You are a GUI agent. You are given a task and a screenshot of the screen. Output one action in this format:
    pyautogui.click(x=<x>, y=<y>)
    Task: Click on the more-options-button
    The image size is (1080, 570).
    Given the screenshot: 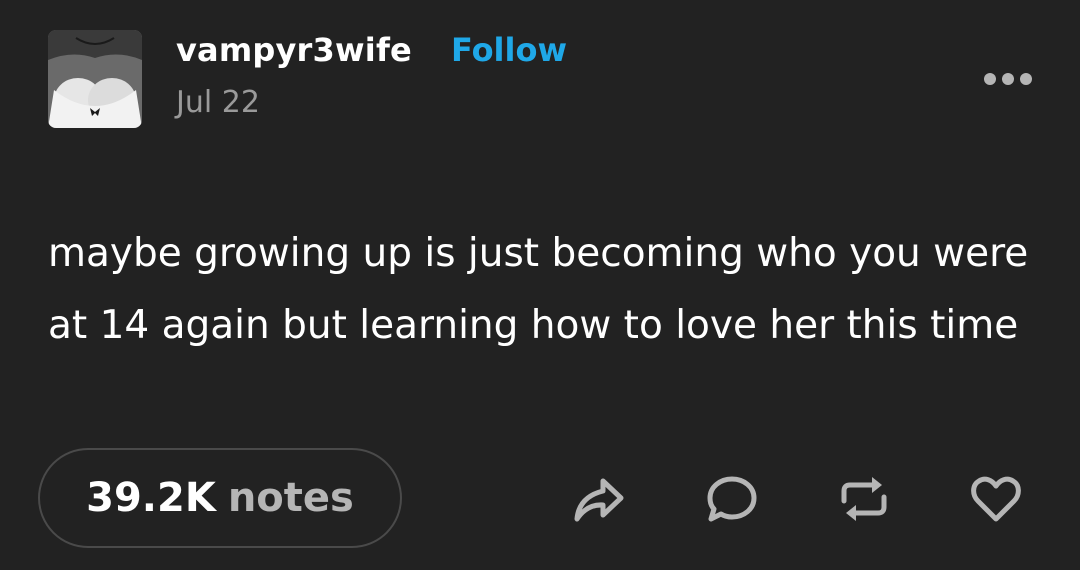 What is the action you would take?
    pyautogui.click(x=1008, y=79)
    